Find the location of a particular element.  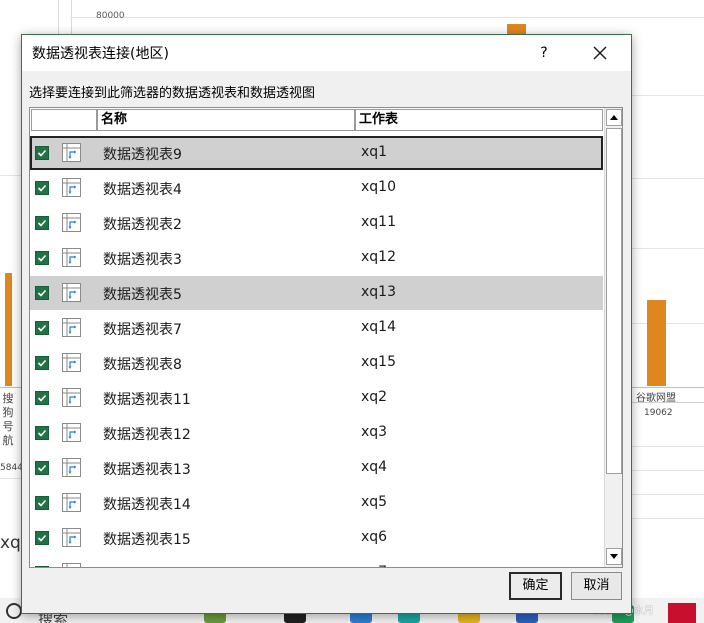

arrow-down-icon is located at coordinates (614, 556).